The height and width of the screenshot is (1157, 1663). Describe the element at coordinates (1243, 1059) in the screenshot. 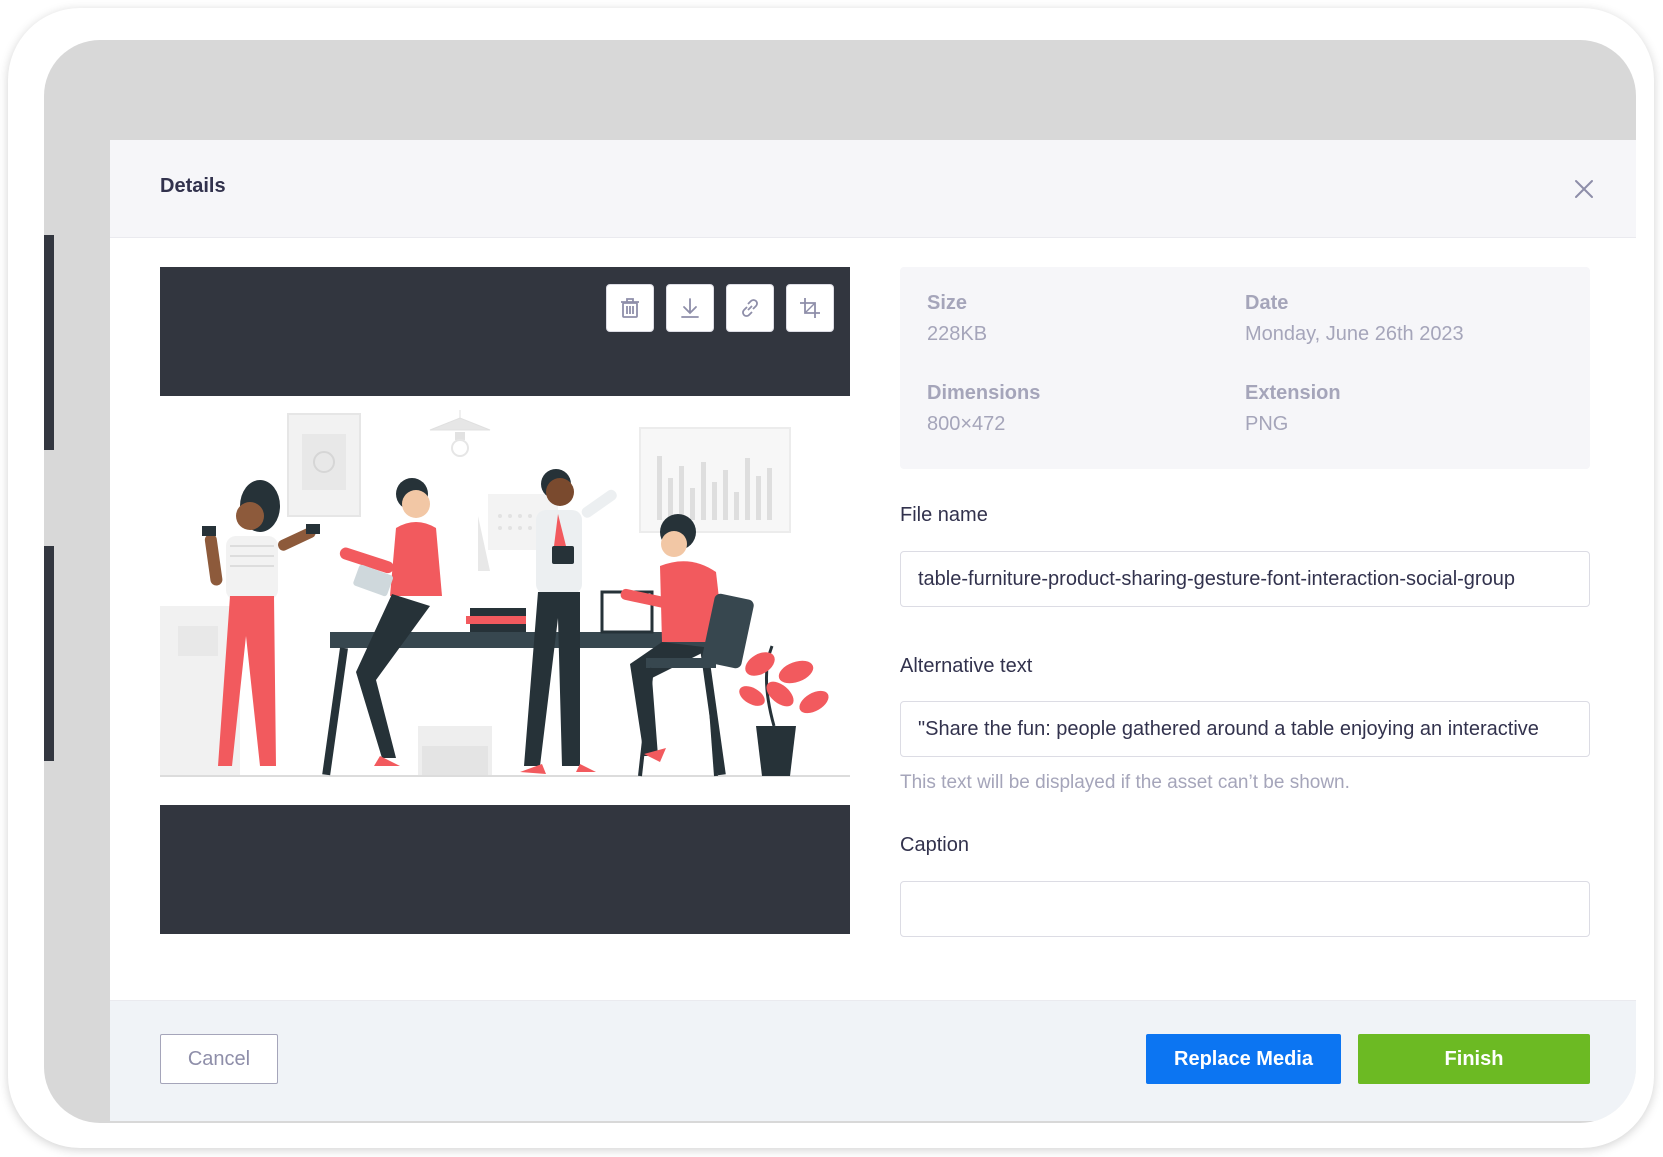

I see `replace-media-button: Replace Media` at that location.